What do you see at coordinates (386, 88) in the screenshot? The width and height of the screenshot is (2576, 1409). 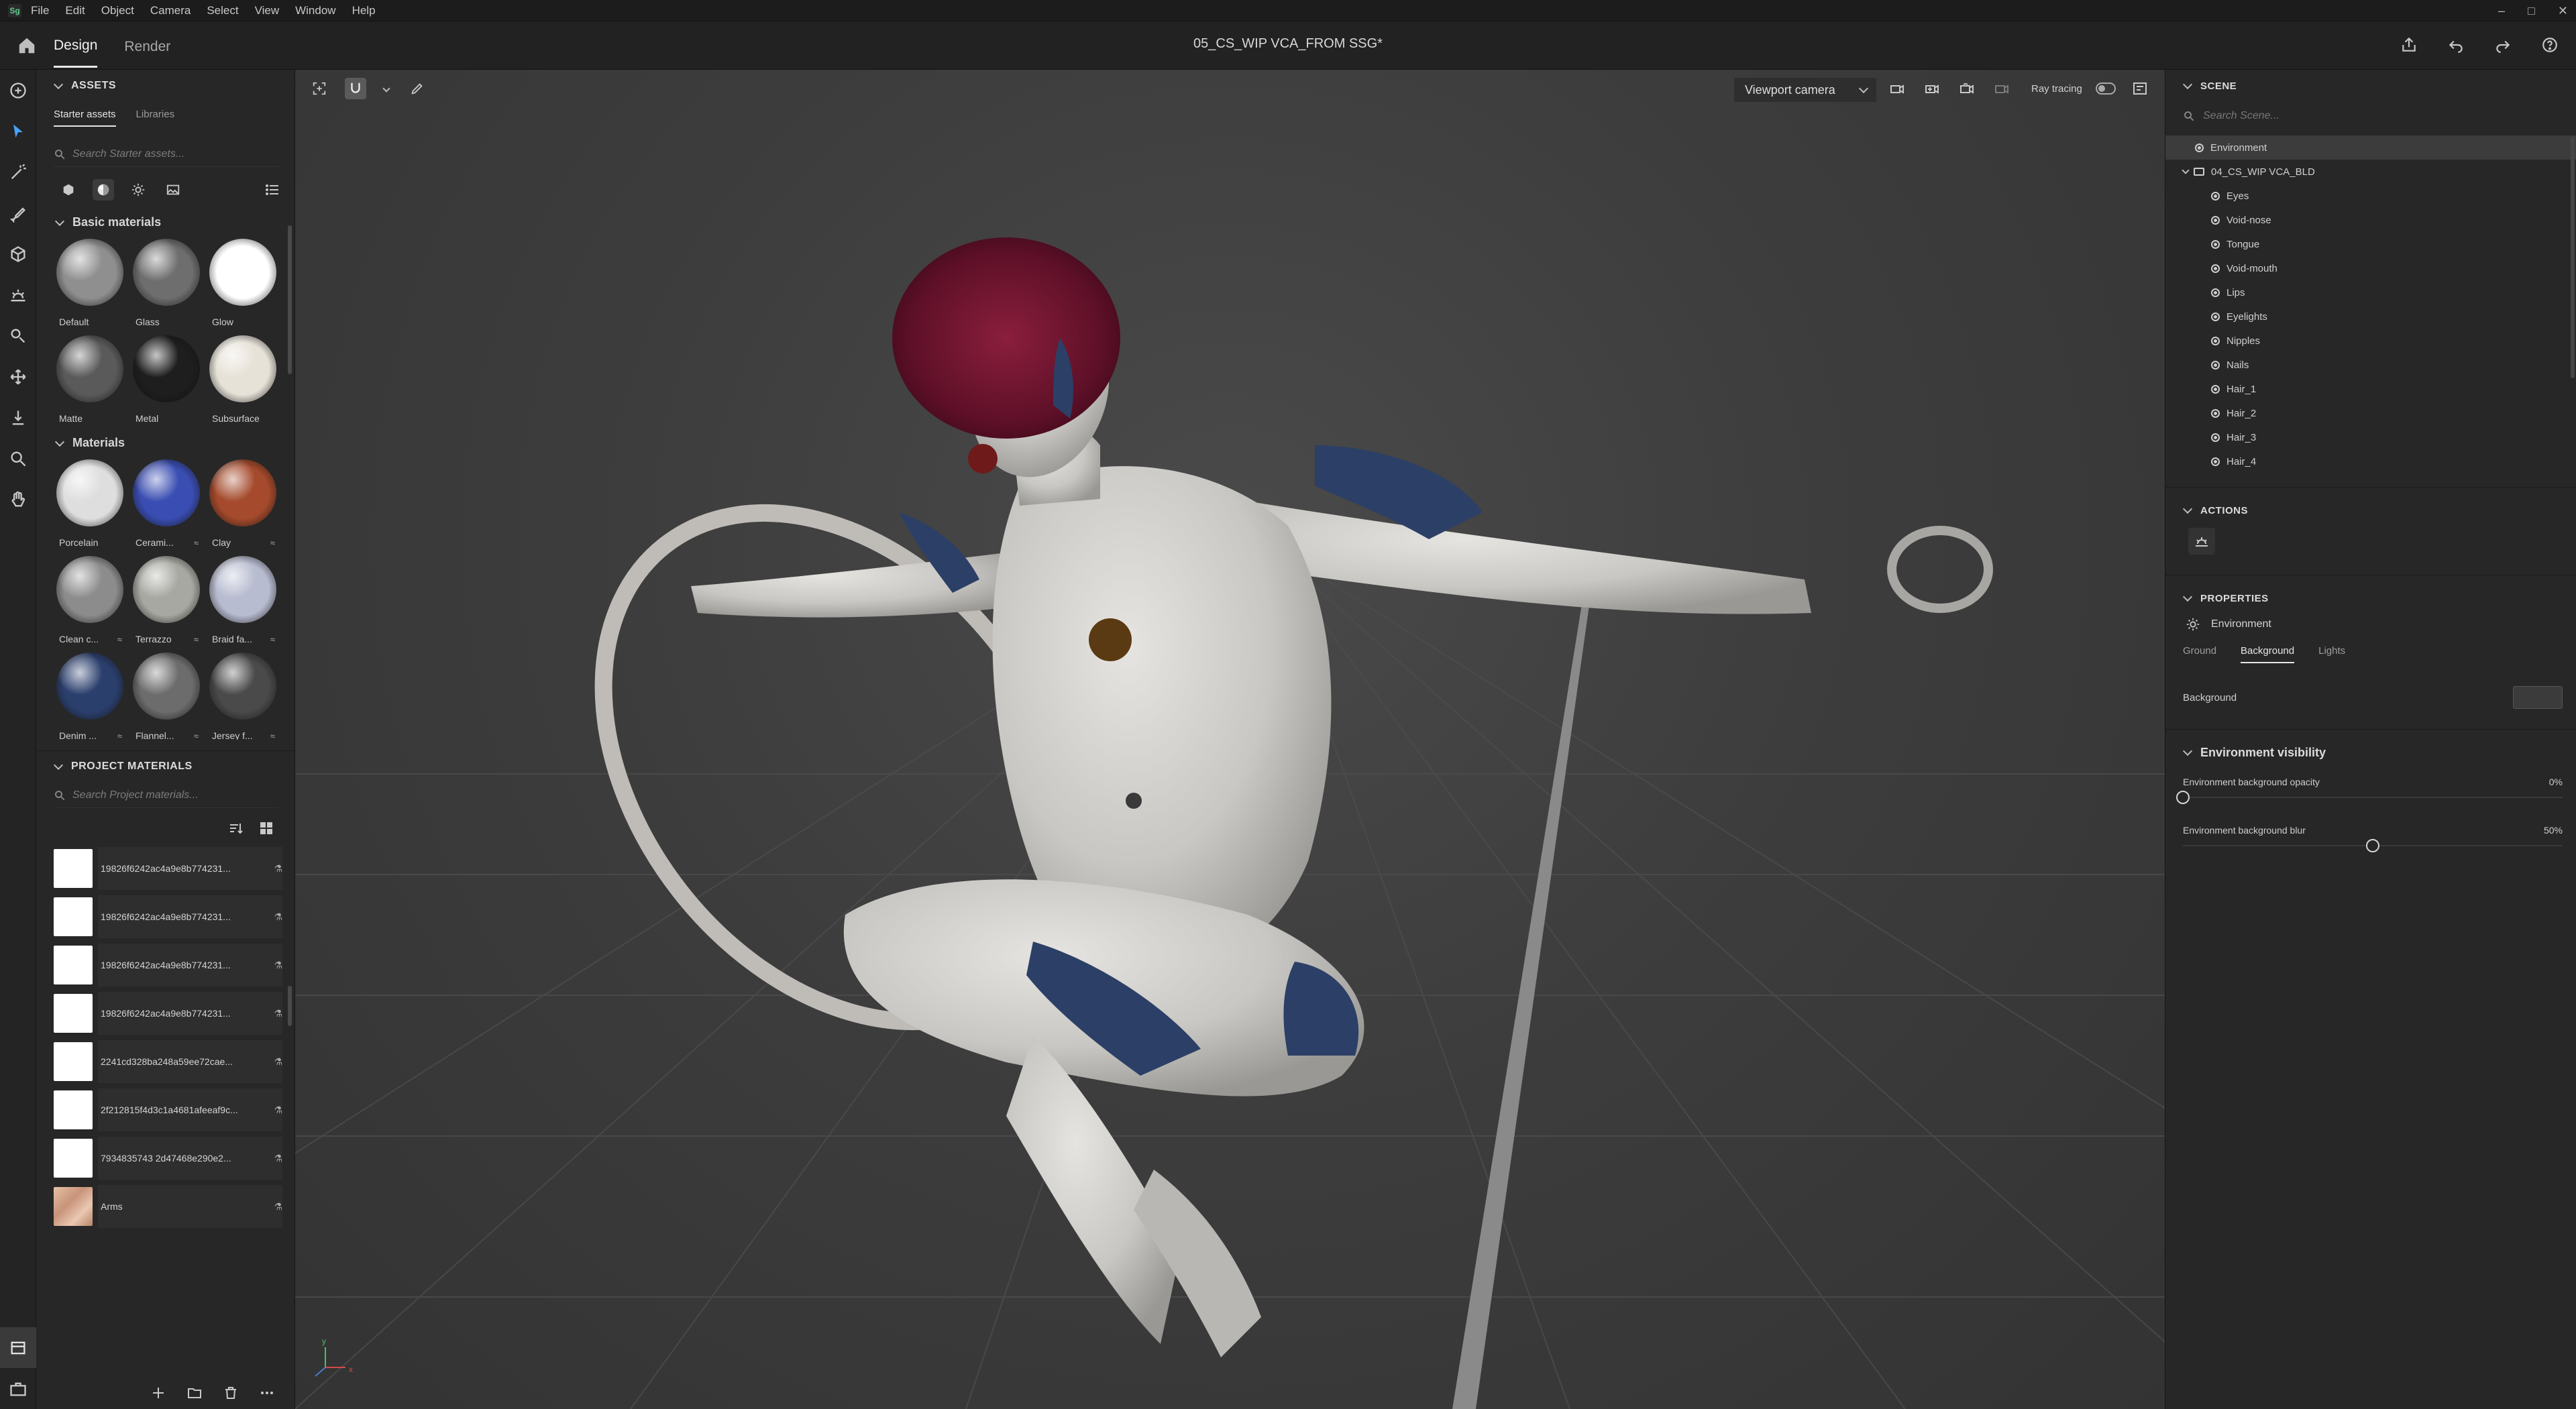 I see `snap-dropdown` at bounding box center [386, 88].